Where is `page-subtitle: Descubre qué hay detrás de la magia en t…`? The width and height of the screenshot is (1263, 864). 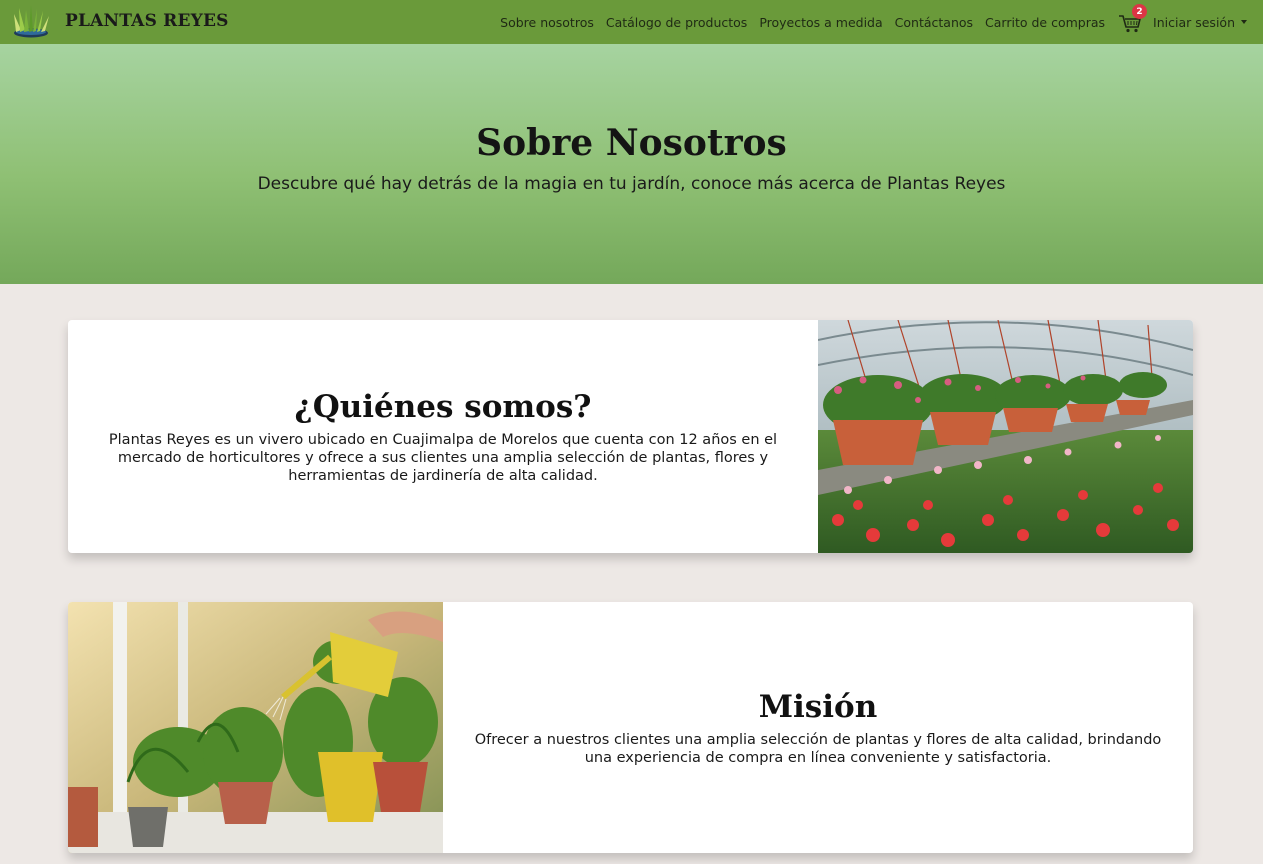
page-subtitle: Descubre qué hay detrás de la magia en t… is located at coordinates (631, 184).